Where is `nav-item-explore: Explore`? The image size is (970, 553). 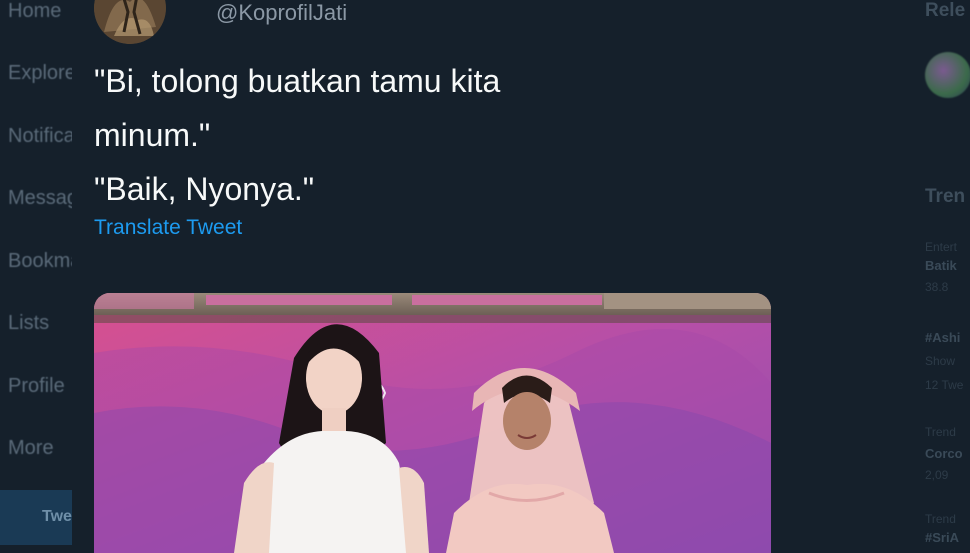 nav-item-explore: Explore is located at coordinates (40, 73).